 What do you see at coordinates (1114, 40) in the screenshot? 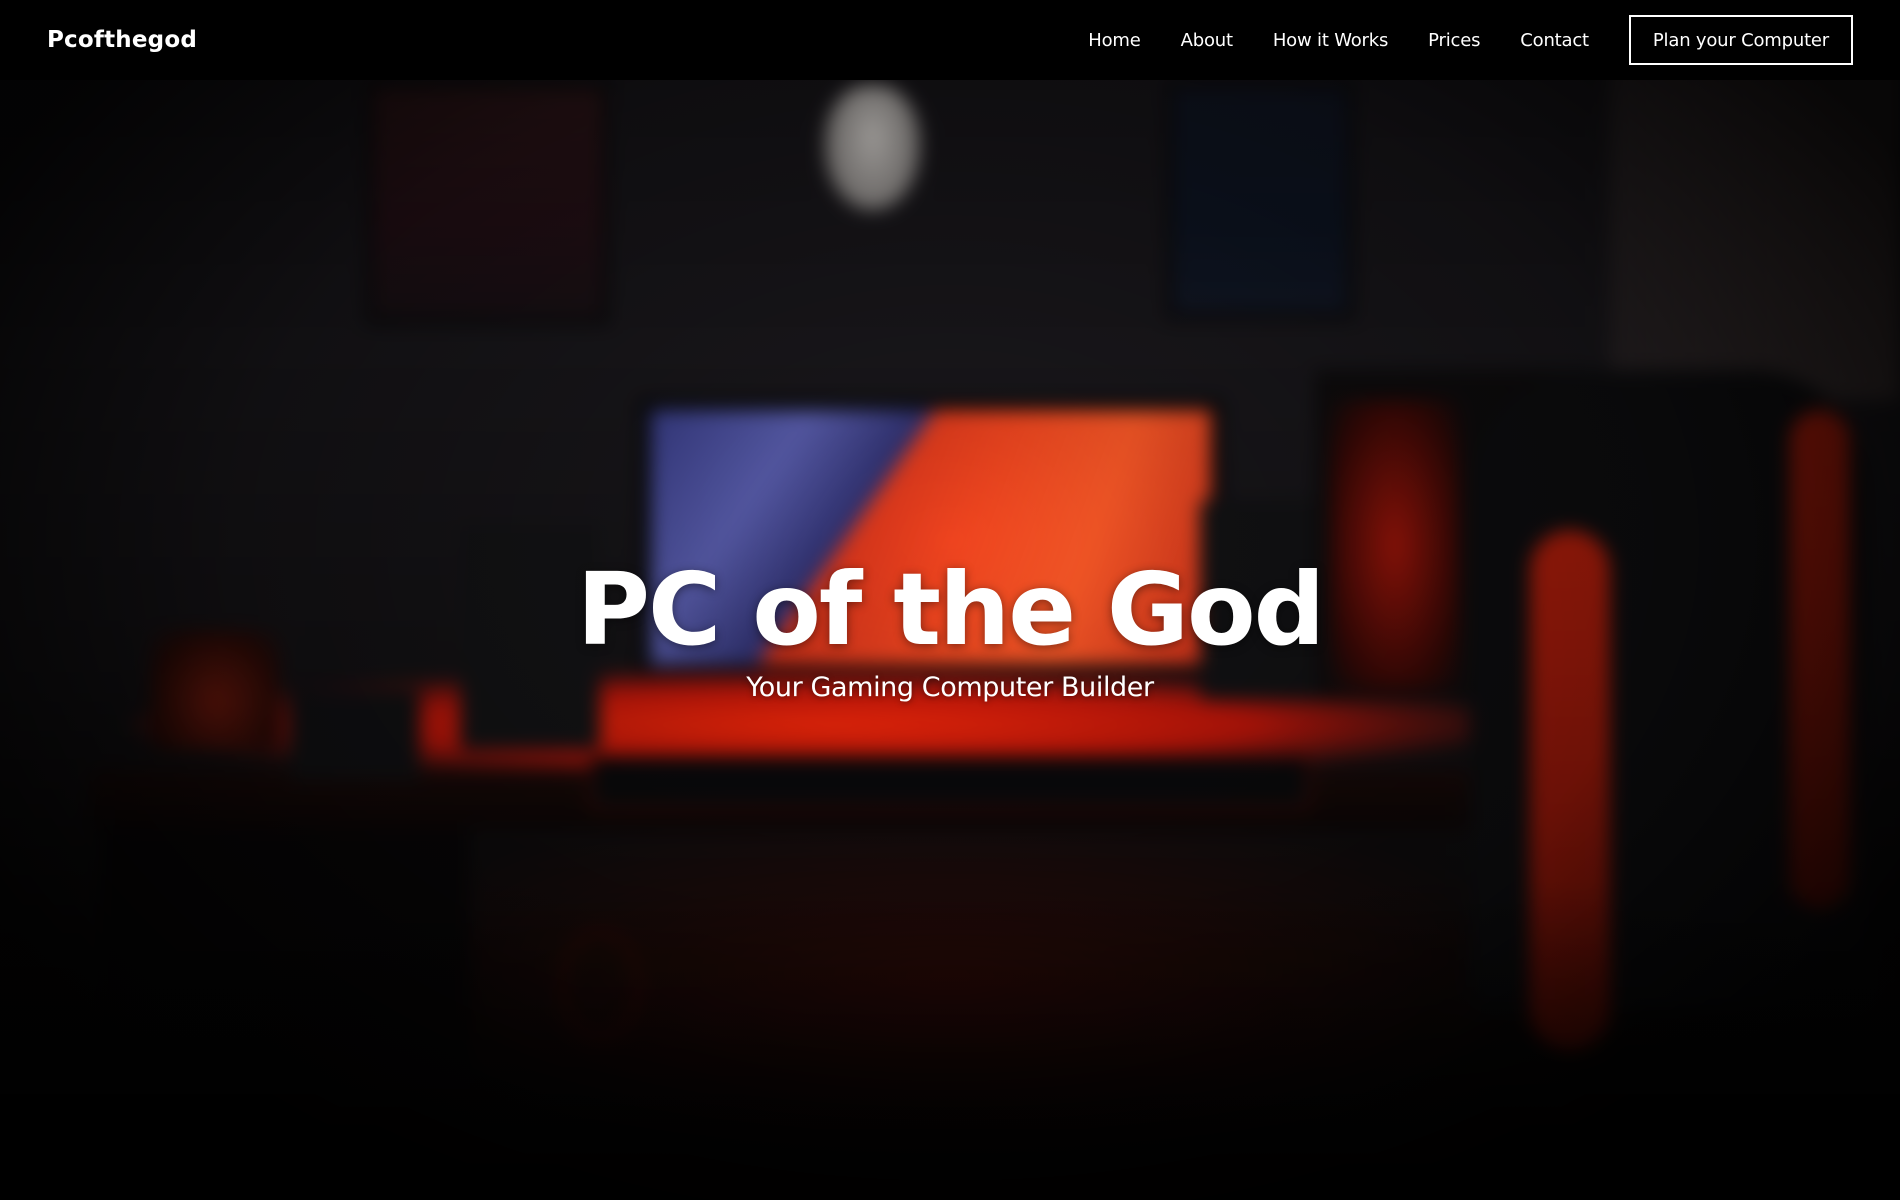
I see `nav-link-home: Home` at bounding box center [1114, 40].